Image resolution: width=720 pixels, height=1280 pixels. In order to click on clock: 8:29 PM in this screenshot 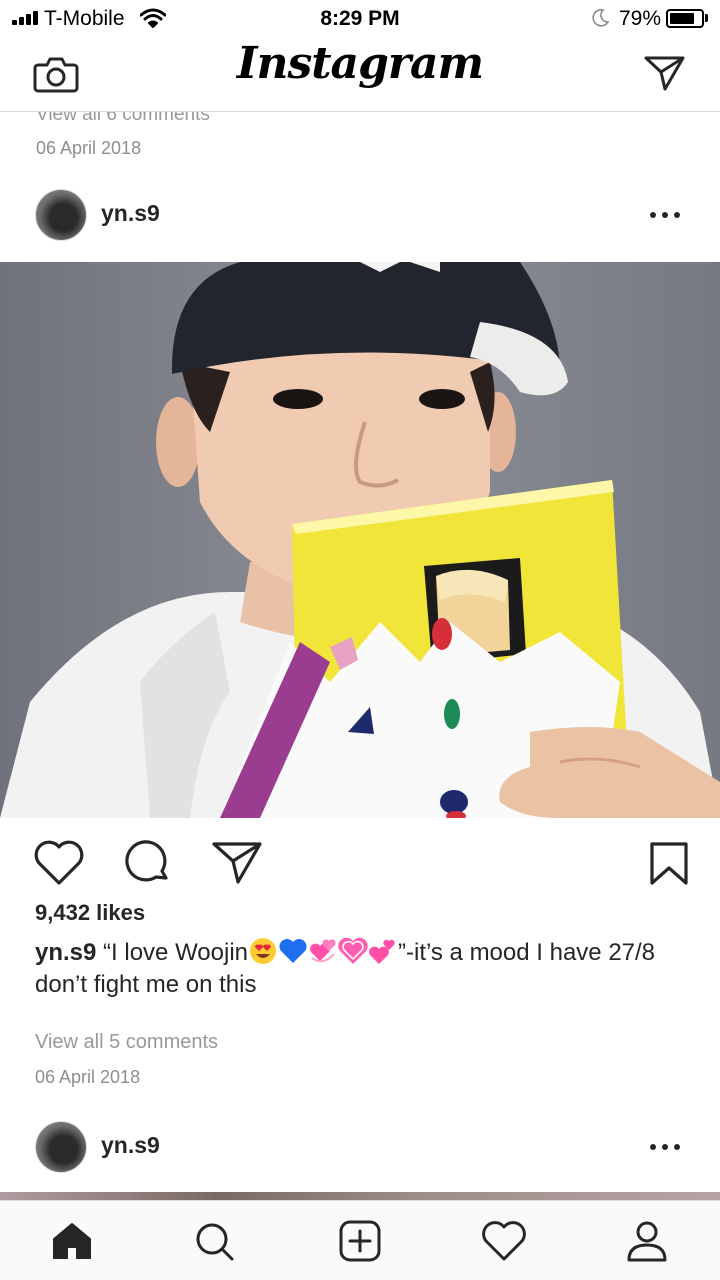, I will do `click(360, 18)`.